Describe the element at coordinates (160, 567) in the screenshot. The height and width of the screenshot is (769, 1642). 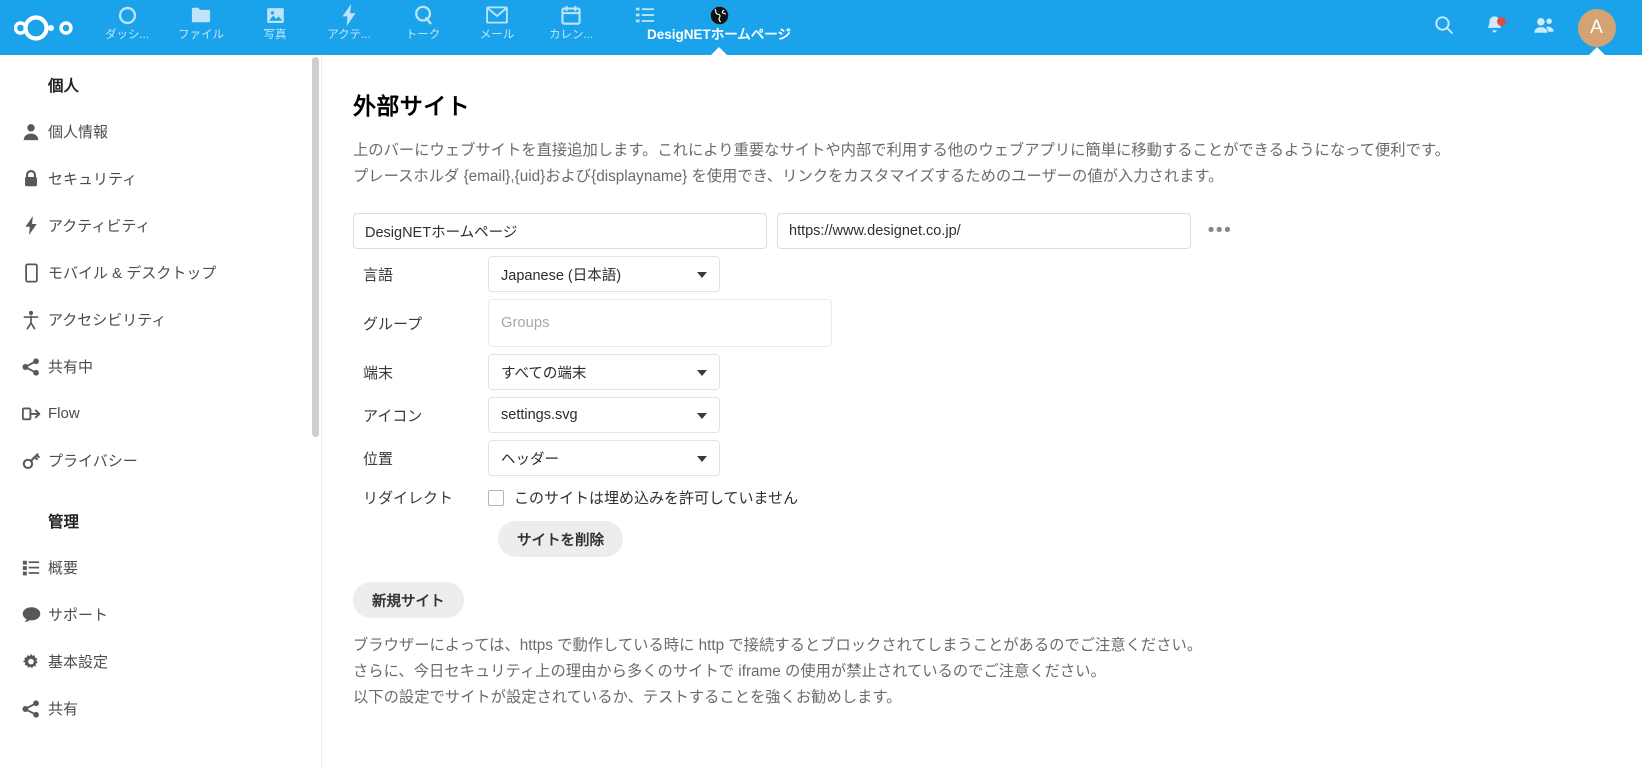
I see `sidebar-item-overview: 概要` at that location.